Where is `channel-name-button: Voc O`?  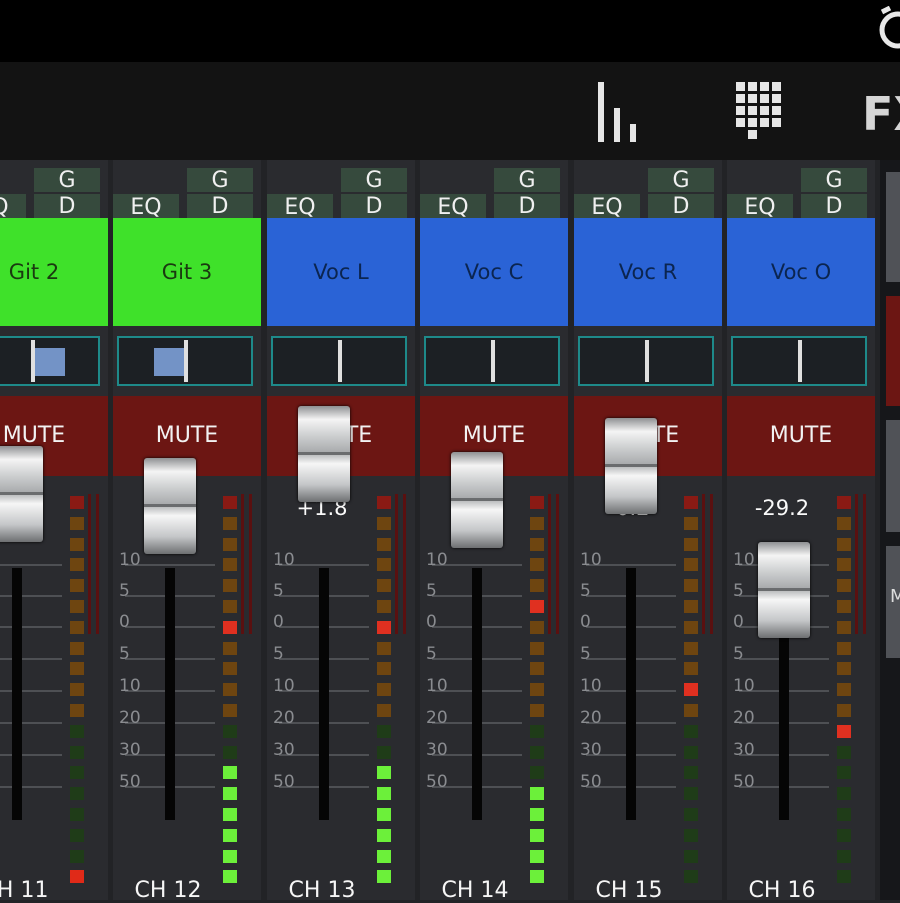 channel-name-button: Voc O is located at coordinates (801, 272).